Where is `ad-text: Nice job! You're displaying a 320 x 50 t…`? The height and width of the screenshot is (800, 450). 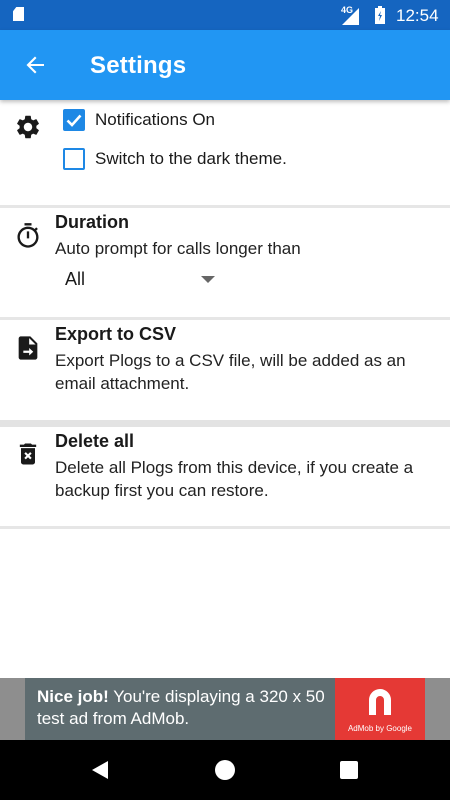 ad-text: Nice job! You're displaying a 320 x 50 t… is located at coordinates (187, 708).